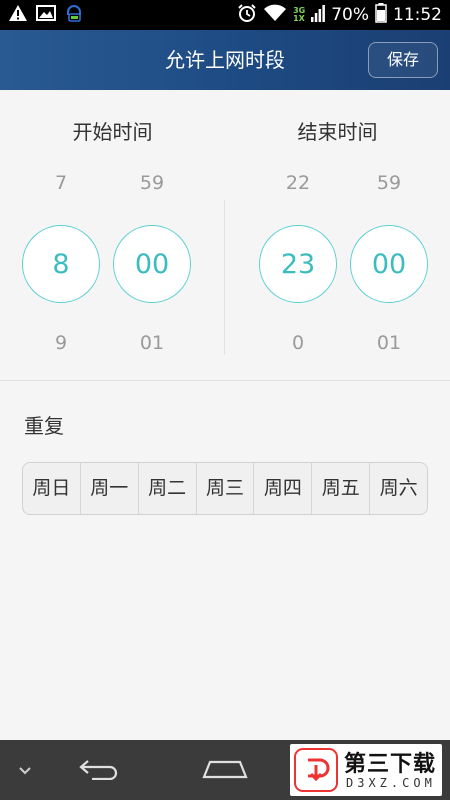 The width and height of the screenshot is (450, 800). What do you see at coordinates (225, 60) in the screenshot?
I see `title-bar: 允许上网时段 保存` at bounding box center [225, 60].